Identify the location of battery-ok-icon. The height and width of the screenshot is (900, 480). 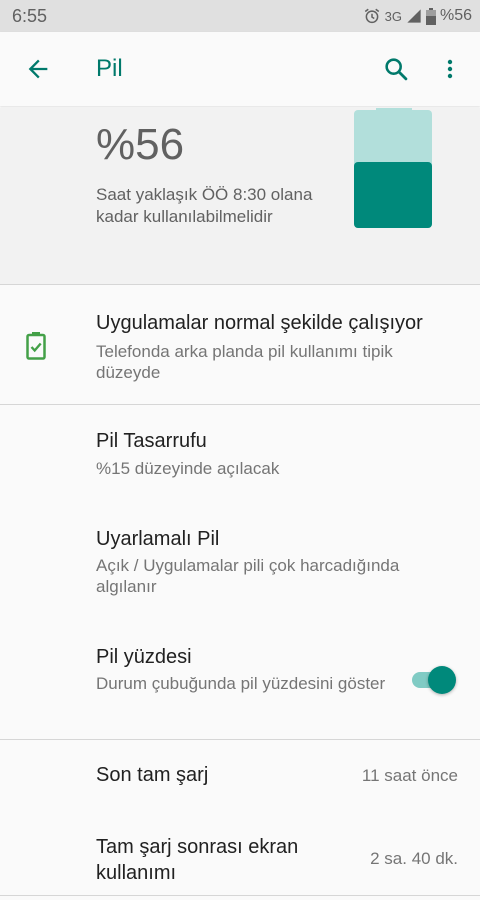
(36, 348).